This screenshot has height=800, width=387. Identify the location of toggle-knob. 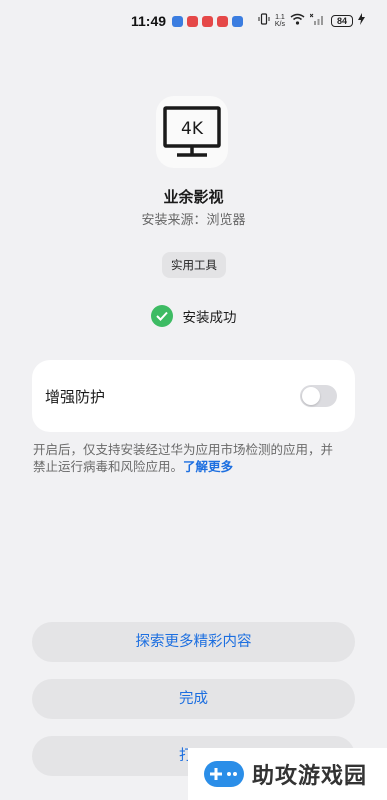
(311, 396).